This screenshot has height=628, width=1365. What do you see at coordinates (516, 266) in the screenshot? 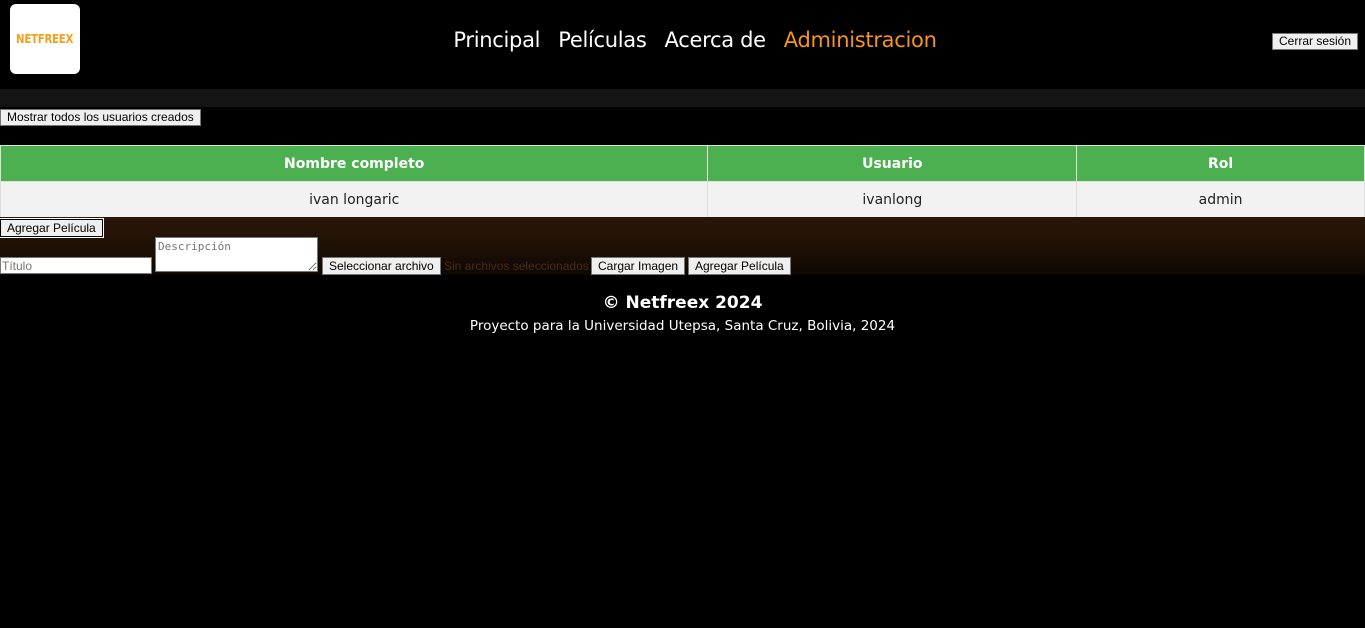
I see `file-status-text: Sin archivos seleccionados` at bounding box center [516, 266].